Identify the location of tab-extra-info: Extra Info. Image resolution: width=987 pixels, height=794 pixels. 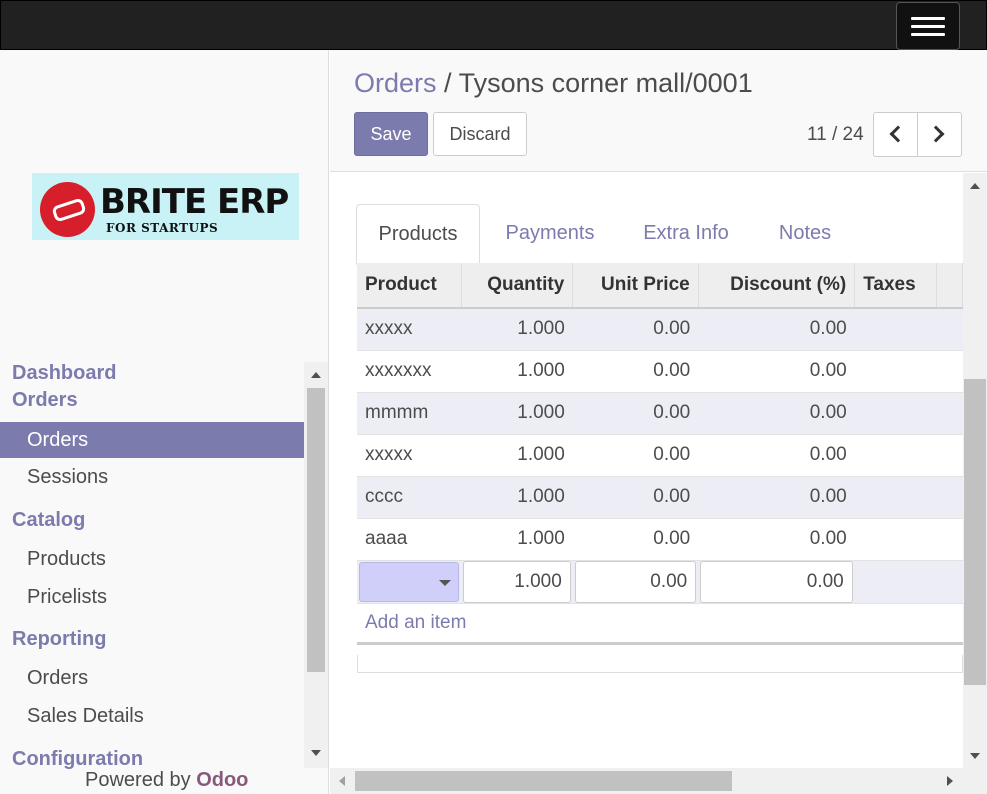
(686, 234).